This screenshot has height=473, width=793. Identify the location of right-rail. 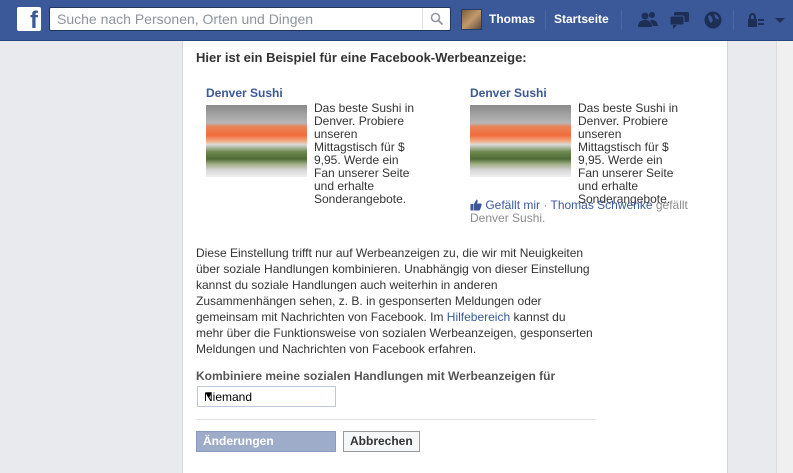
(784, 257).